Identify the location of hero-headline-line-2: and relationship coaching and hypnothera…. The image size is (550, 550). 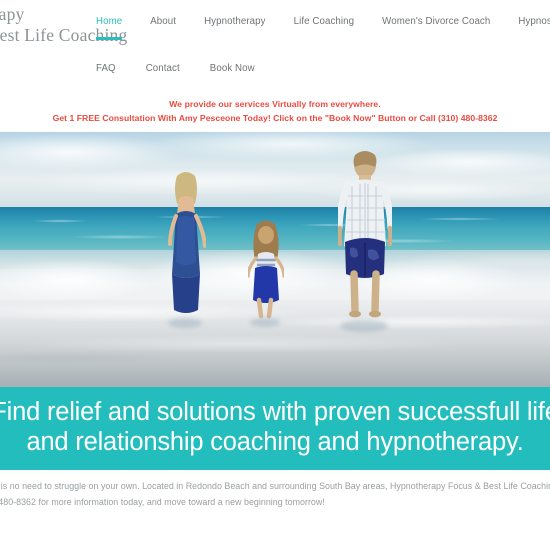
(275, 442).